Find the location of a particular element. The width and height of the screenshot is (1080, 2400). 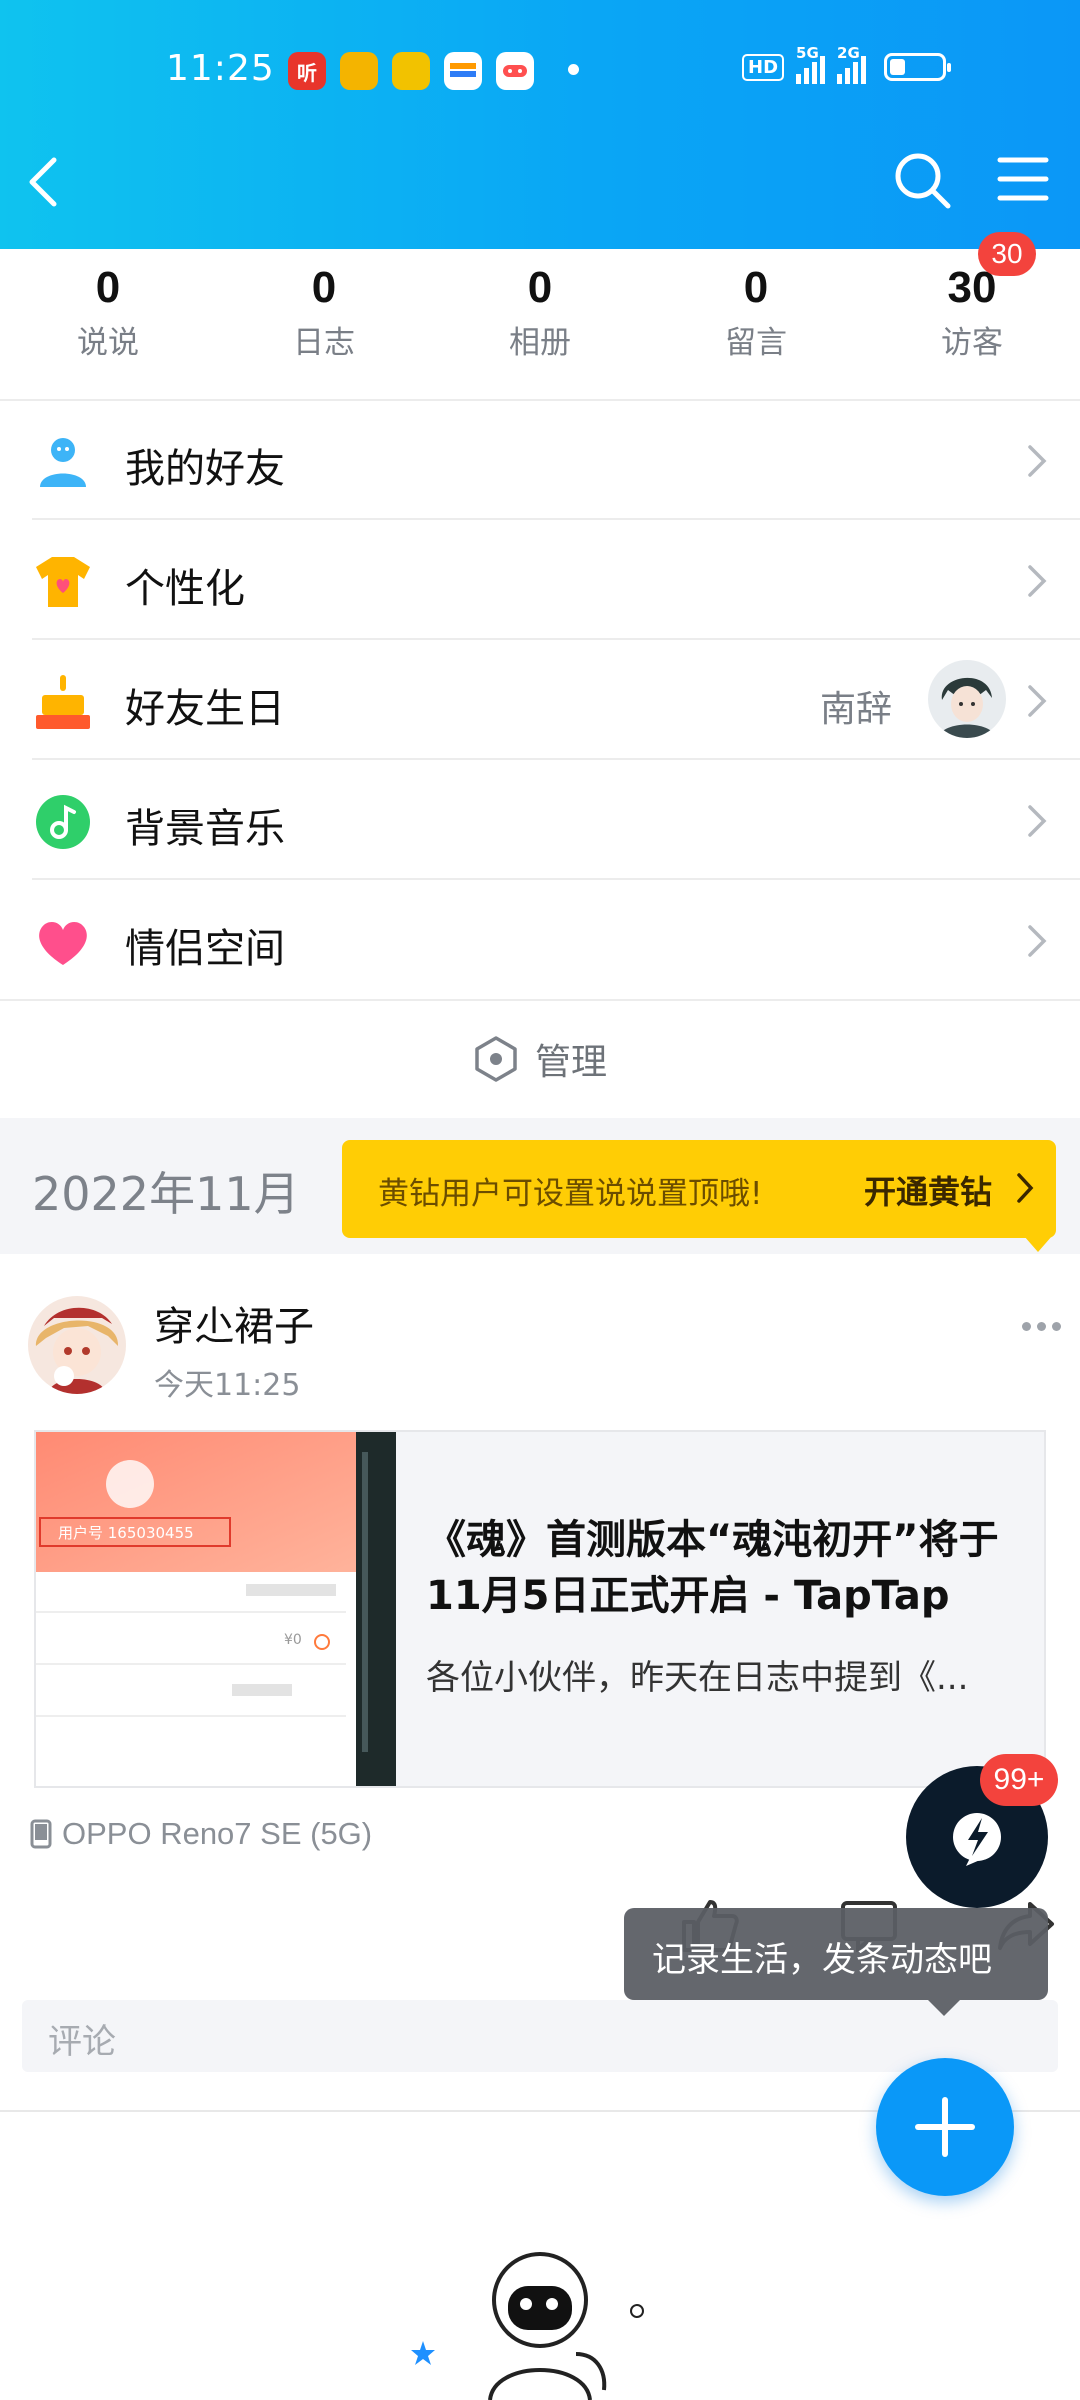

stat-value: 30 is located at coordinates (972, 287).